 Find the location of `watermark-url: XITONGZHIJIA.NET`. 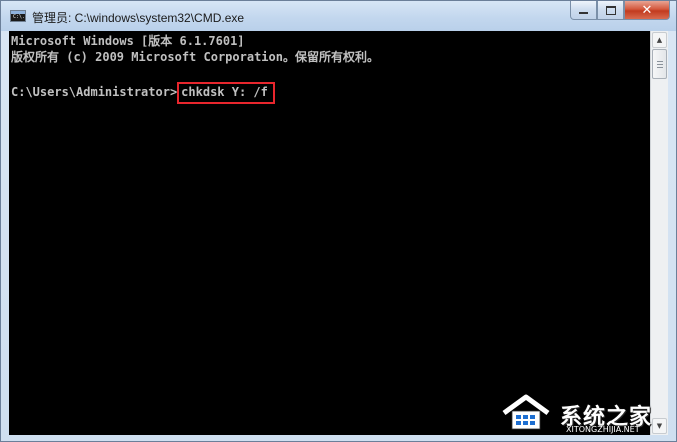

watermark-url: XITONGZHIJIA.NET is located at coordinates (603, 429).